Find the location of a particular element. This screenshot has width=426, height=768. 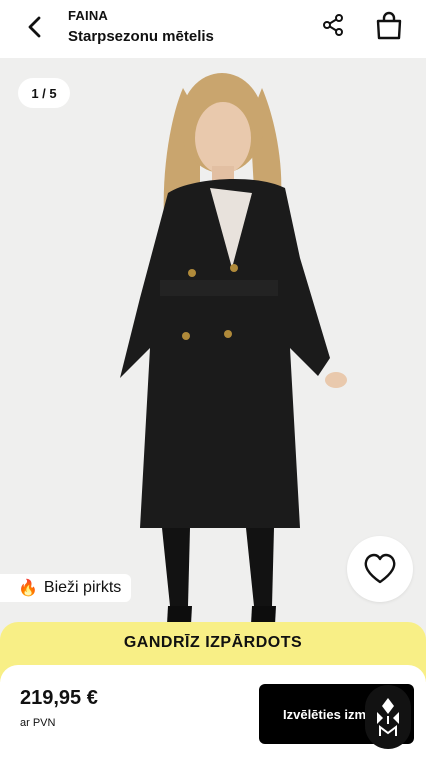

wishlist-button is located at coordinates (380, 569).